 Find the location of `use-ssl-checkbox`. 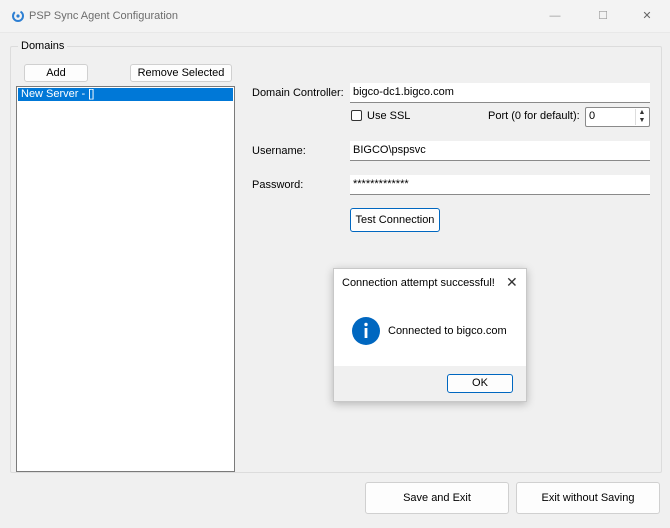

use-ssl-checkbox is located at coordinates (356, 115).